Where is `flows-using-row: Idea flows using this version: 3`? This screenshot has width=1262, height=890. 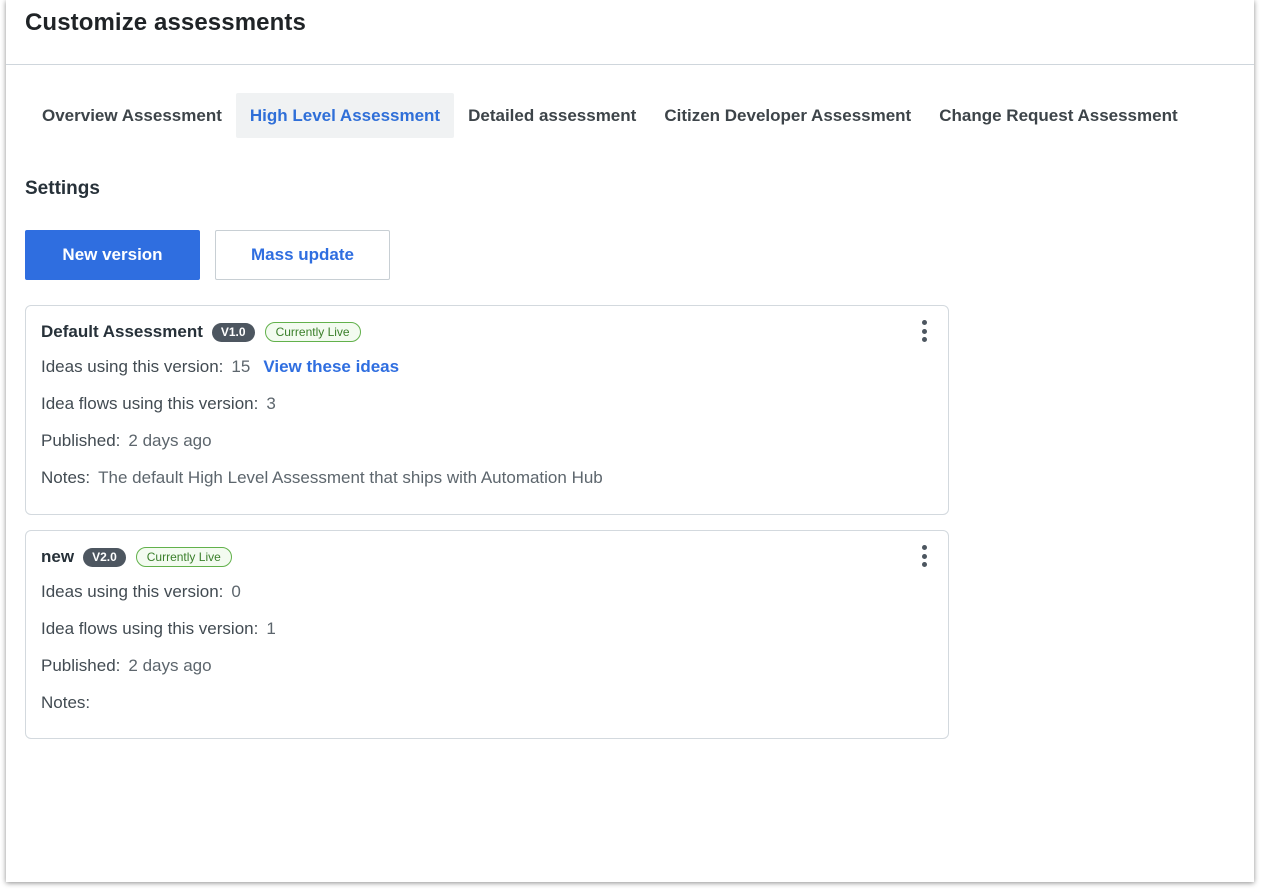 flows-using-row: Idea flows using this version: 3 is located at coordinates (158, 404).